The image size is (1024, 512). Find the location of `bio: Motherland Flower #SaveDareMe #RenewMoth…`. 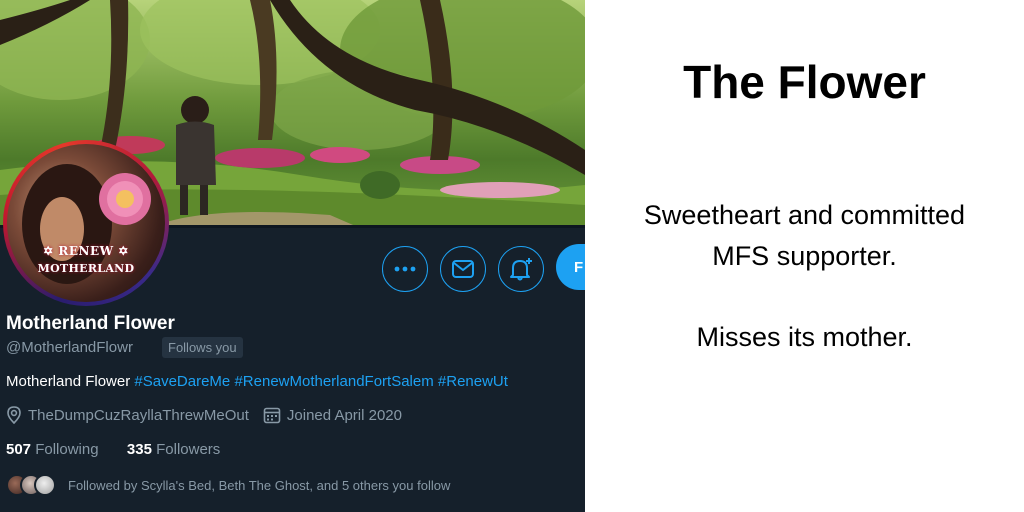

bio: Motherland Flower #SaveDareMe #RenewMoth… is located at coordinates (257, 381).